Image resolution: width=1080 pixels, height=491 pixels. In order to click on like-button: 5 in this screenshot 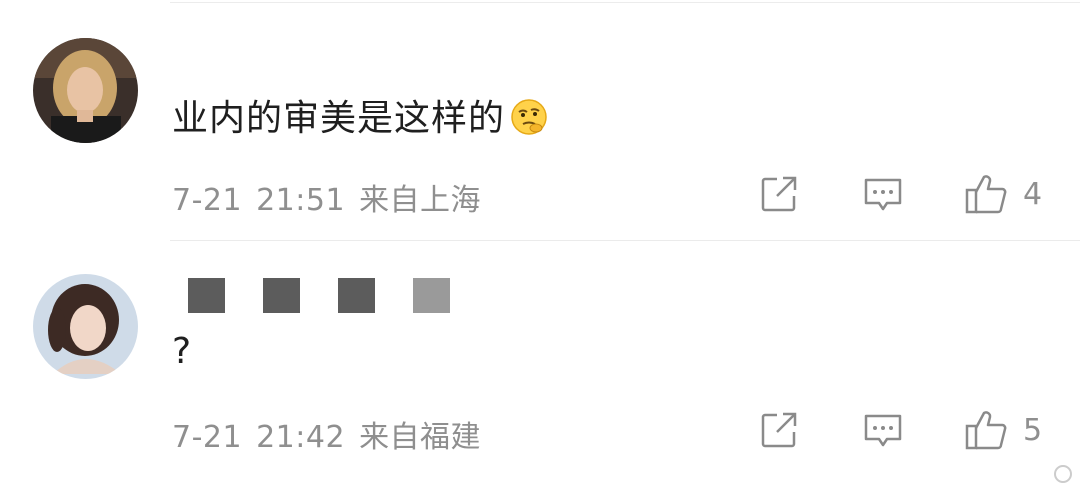, I will do `click(1013, 430)`.